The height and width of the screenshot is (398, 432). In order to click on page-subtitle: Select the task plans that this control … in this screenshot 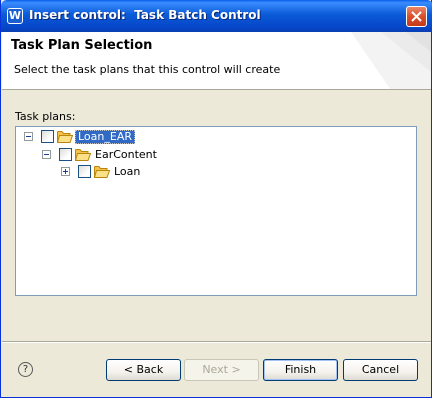, I will do `click(147, 69)`.